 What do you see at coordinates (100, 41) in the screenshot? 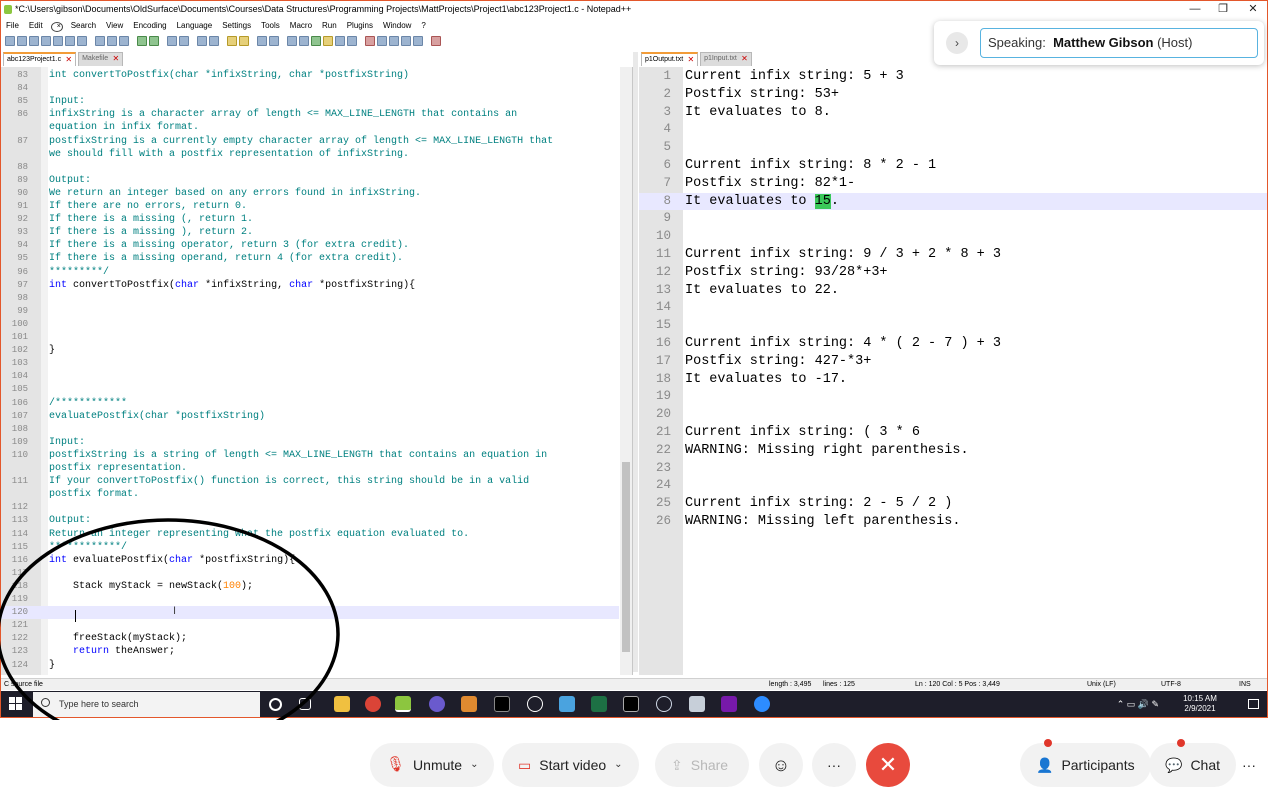
I see `cut-icon` at bounding box center [100, 41].